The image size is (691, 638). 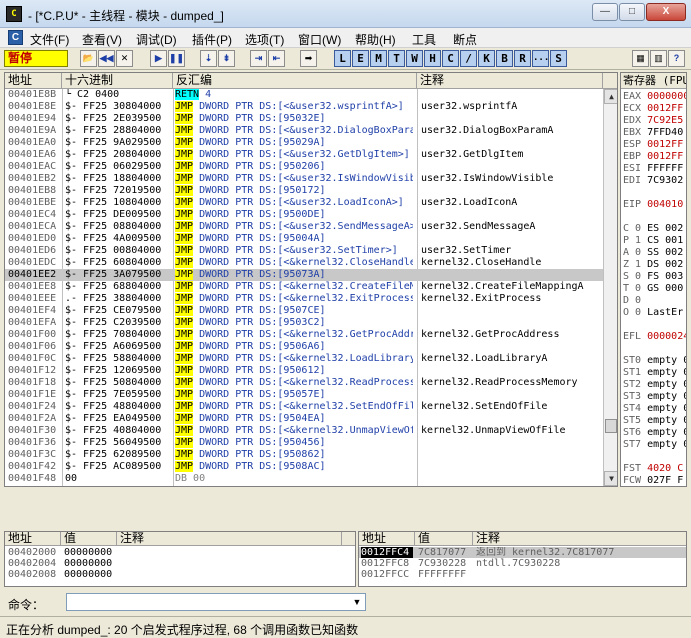 I want to click on register-line: FCW 027F F, so click(x=653, y=480).